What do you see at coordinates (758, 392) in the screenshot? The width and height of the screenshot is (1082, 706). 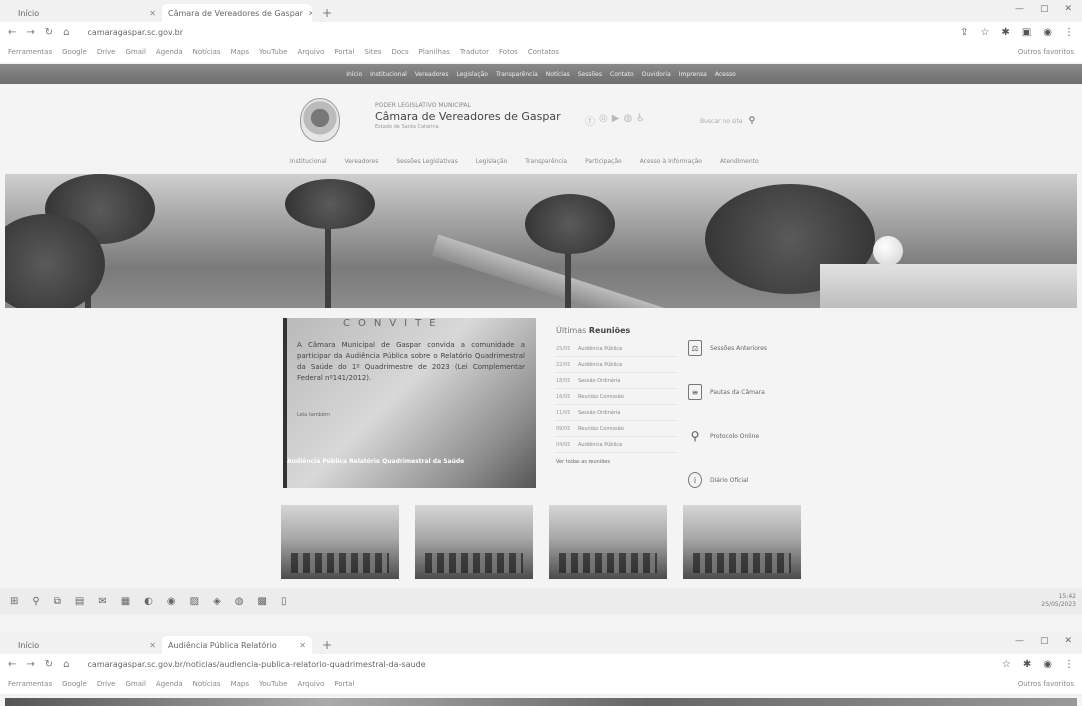 I see `quick-link-agendas: ≡ Pautas da Câmara` at bounding box center [758, 392].